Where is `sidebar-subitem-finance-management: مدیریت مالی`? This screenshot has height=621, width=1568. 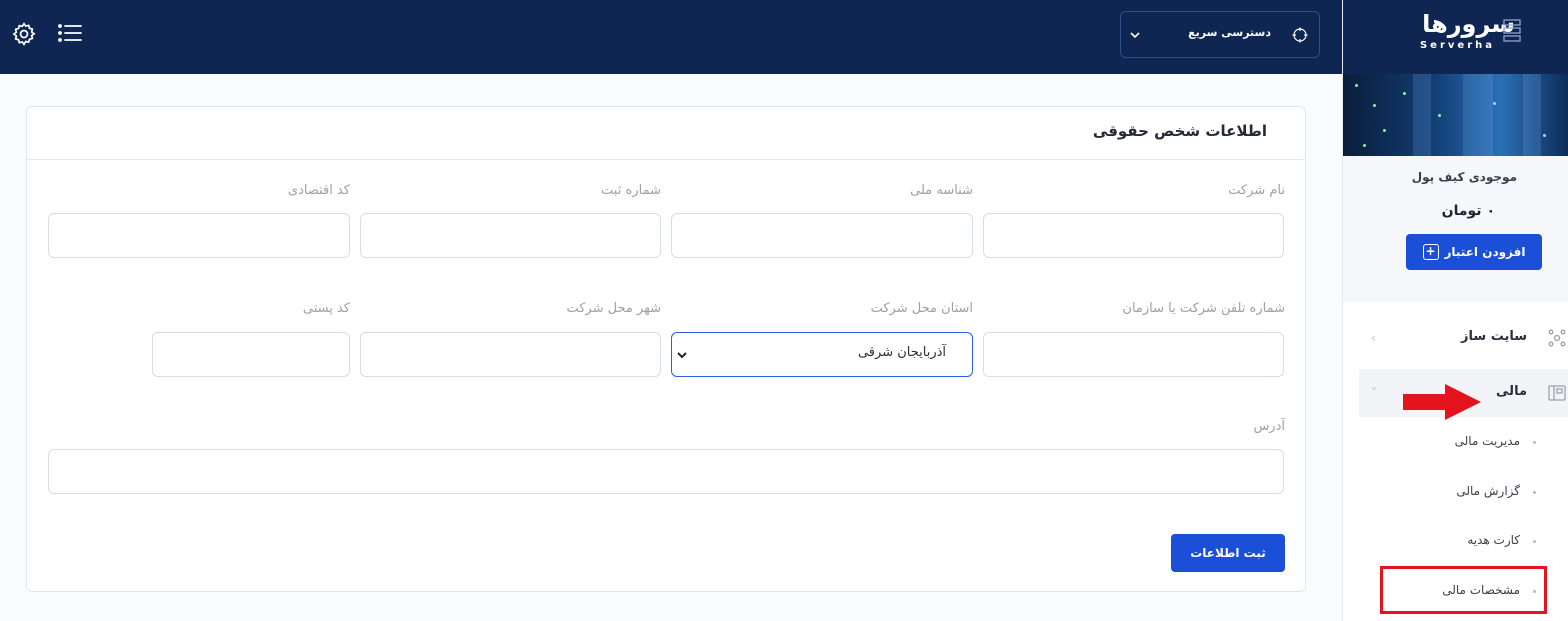 sidebar-subitem-finance-management: مدیریت مالی is located at coordinates (1455, 443).